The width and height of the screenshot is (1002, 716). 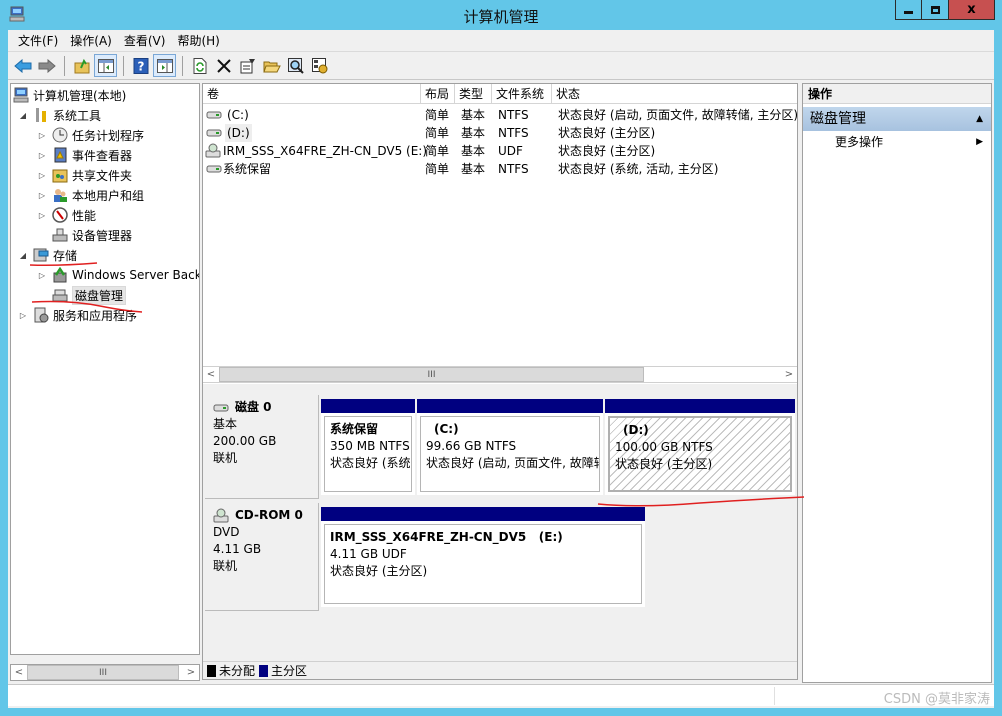 I want to click on partition-c: (C:) 99.66 GB NTFS 状态良好 (启动, 页面文件, 故障转, so click(x=510, y=447).